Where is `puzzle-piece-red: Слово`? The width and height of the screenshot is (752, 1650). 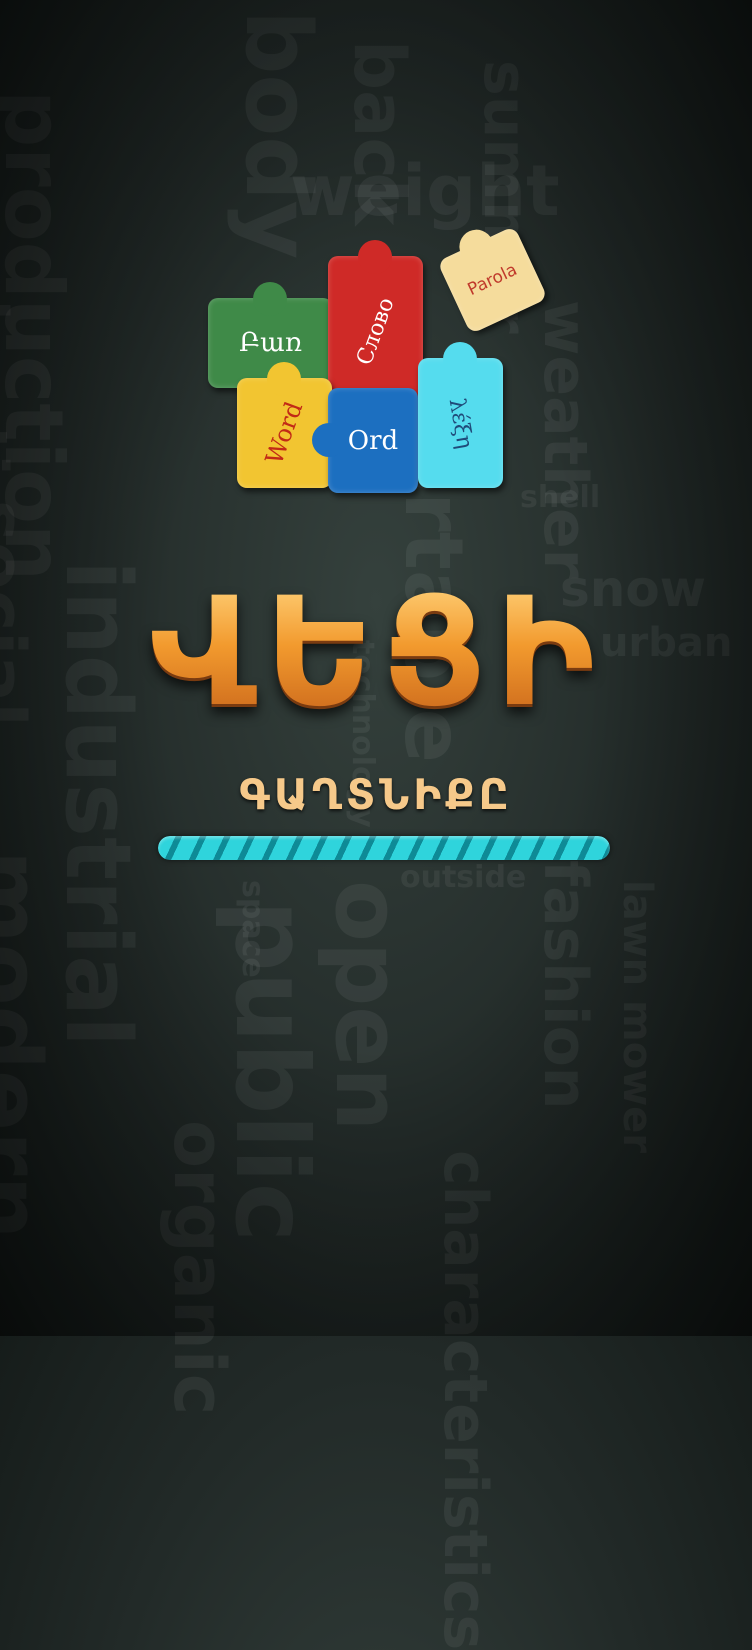
puzzle-piece-red: Слово is located at coordinates (375, 323).